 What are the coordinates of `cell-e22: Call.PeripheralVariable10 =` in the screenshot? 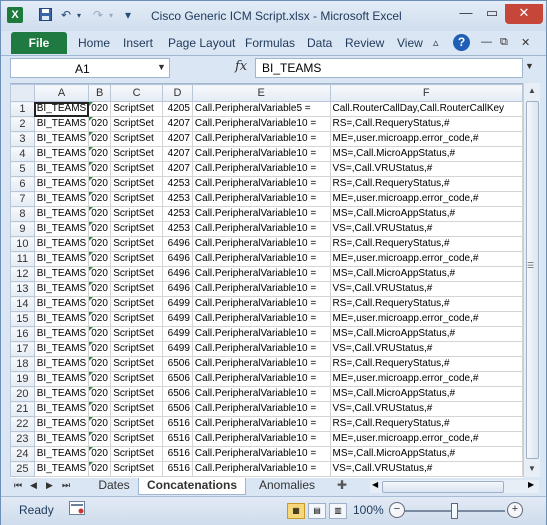 It's located at (261, 424).